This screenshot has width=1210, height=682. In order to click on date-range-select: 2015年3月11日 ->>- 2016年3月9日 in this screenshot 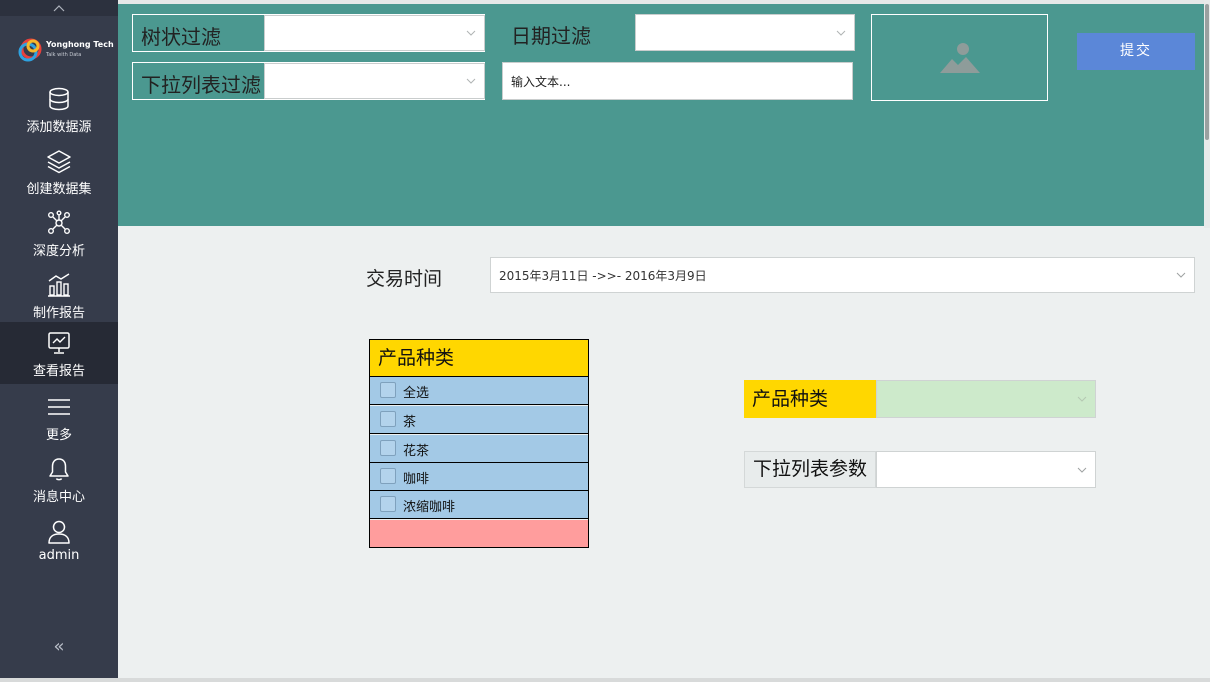, I will do `click(842, 275)`.